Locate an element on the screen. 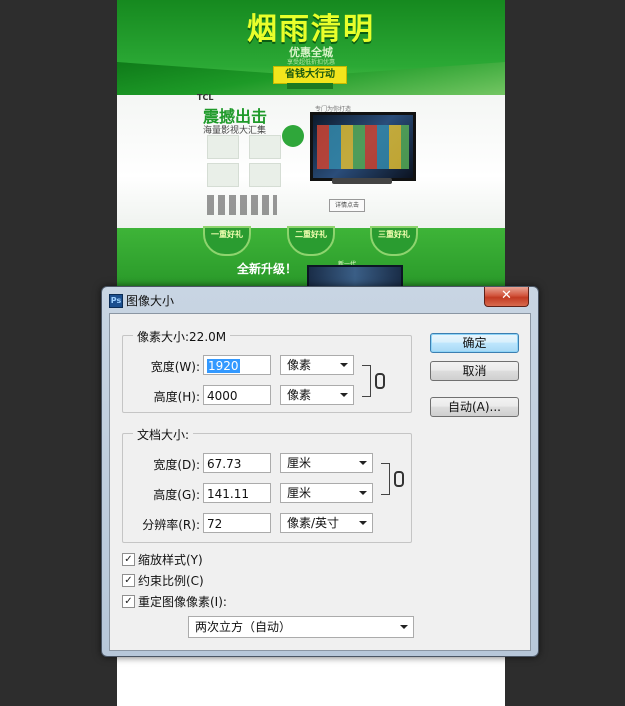 The image size is (625, 706). doc-height-label: 高度(G): is located at coordinates (176, 495).